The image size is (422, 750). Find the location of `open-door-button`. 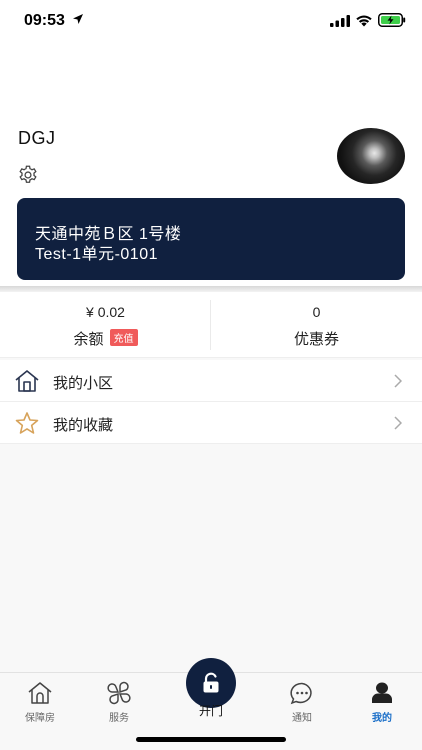

open-door-button is located at coordinates (211, 683).